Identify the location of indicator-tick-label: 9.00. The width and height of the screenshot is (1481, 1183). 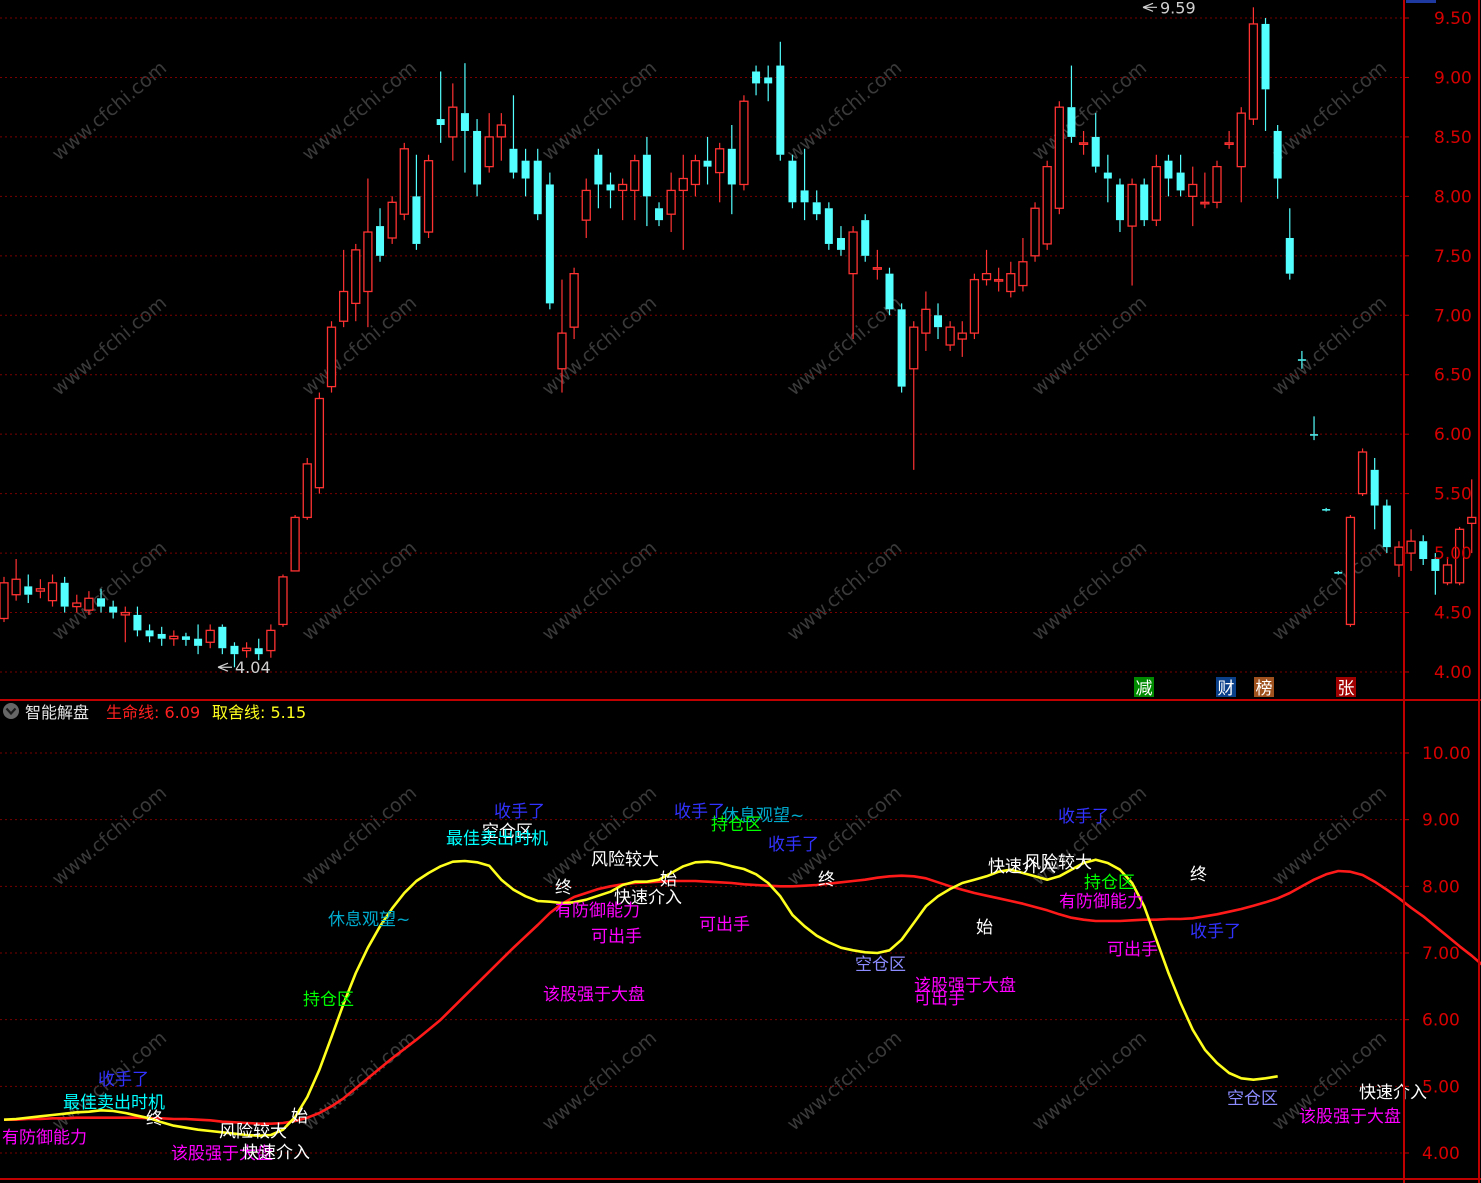
(1441, 821).